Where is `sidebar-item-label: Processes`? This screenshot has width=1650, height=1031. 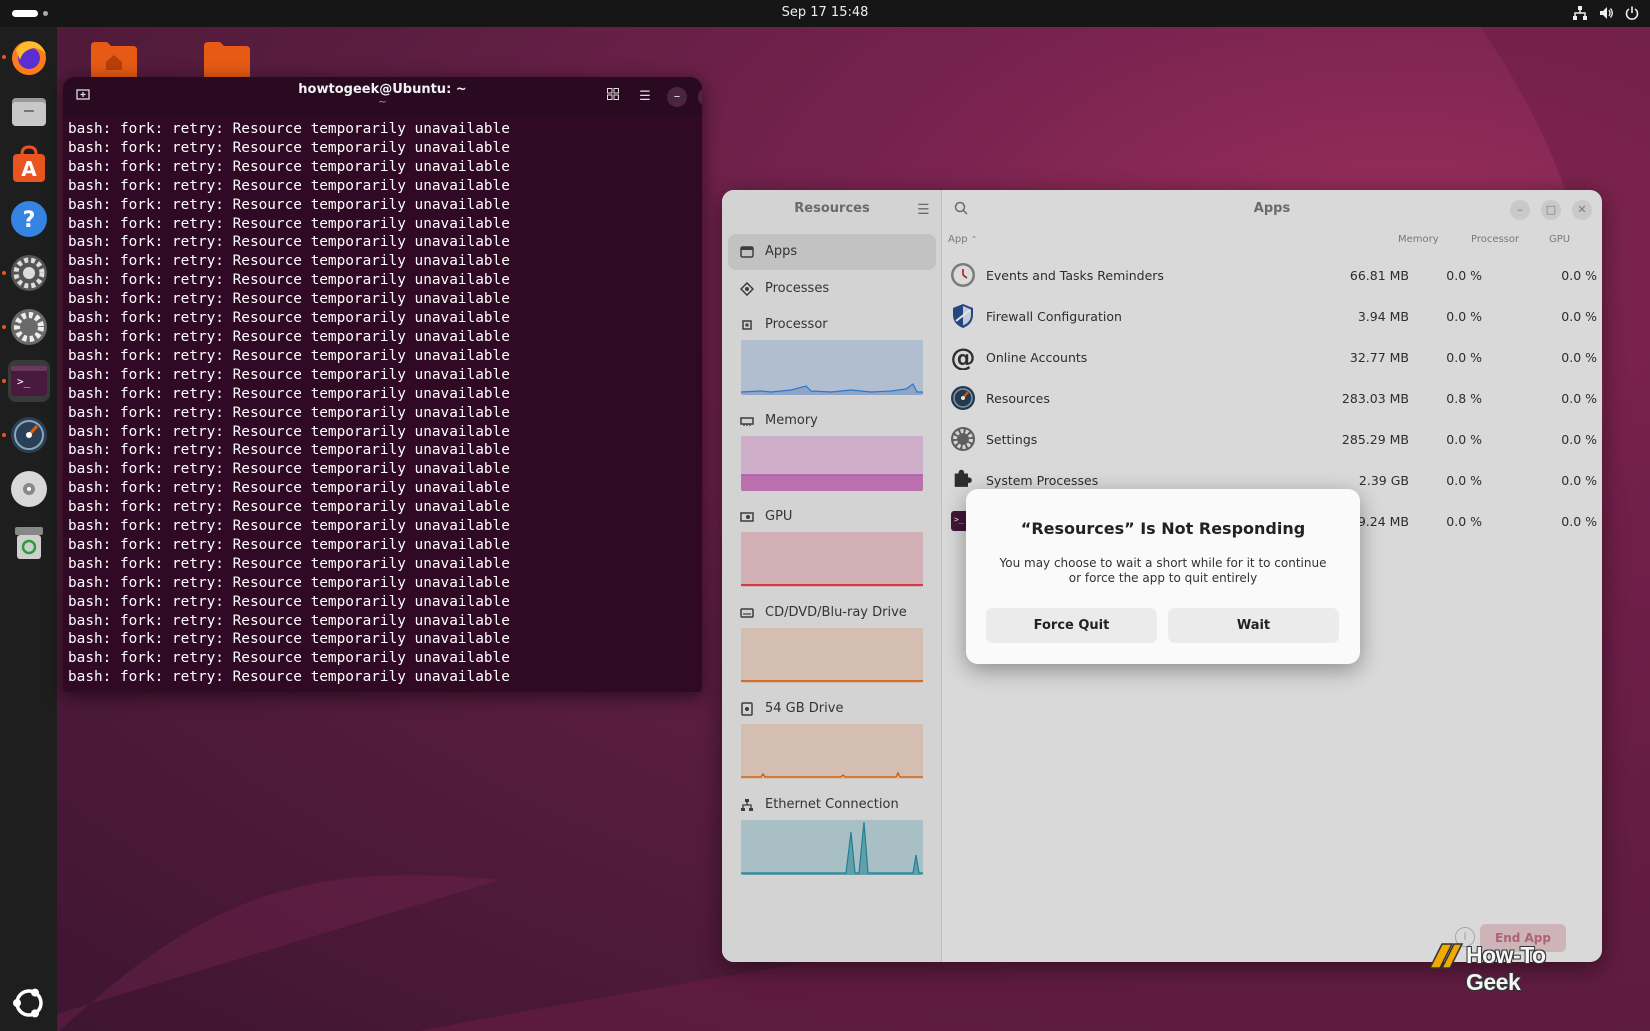 sidebar-item-label: Processes is located at coordinates (797, 288).